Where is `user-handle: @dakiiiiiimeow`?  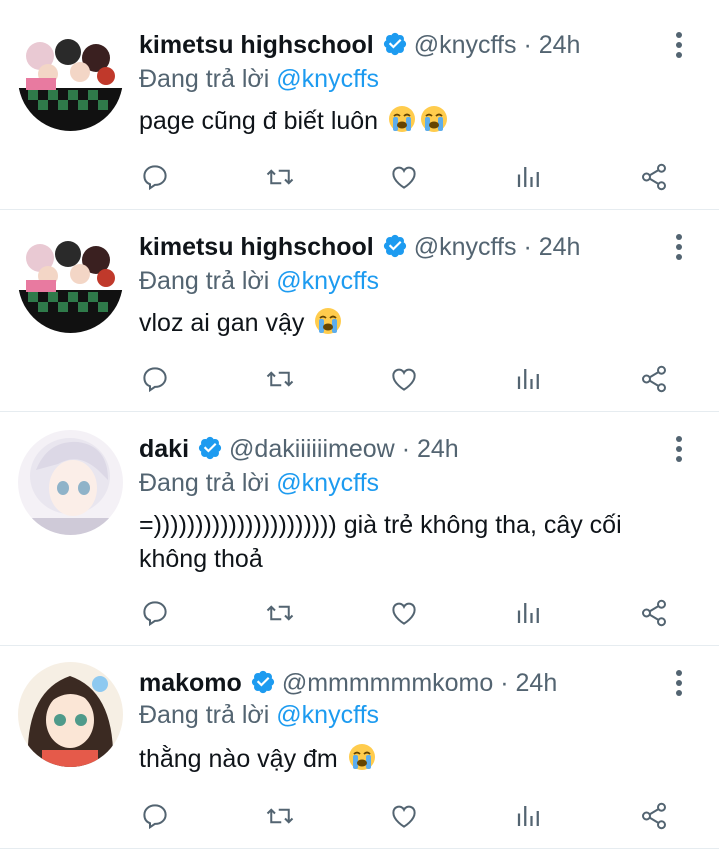 user-handle: @dakiiiiiimeow is located at coordinates (312, 449).